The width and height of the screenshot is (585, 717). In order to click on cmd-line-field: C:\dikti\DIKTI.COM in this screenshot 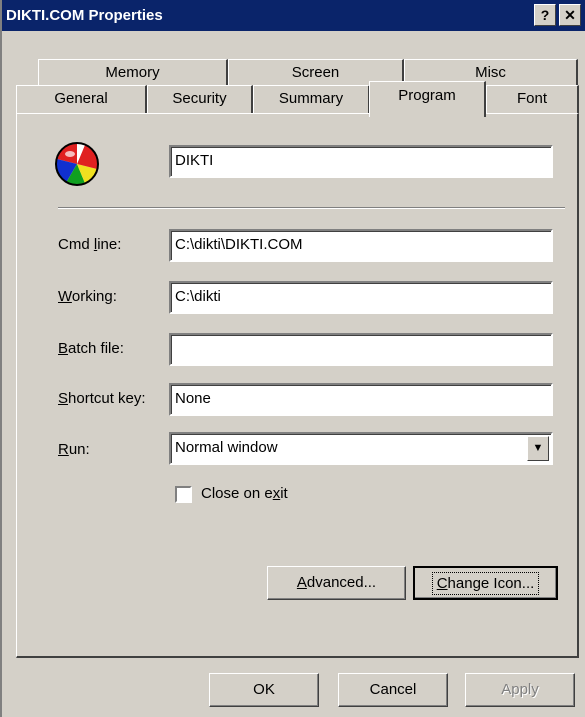, I will do `click(361, 245)`.